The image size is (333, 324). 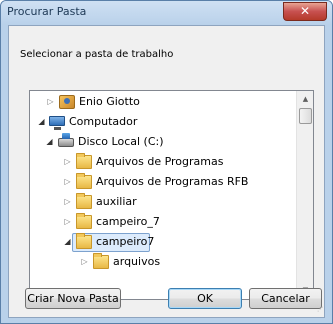 What do you see at coordinates (103, 121) in the screenshot?
I see `tree-item-label: Computador` at bounding box center [103, 121].